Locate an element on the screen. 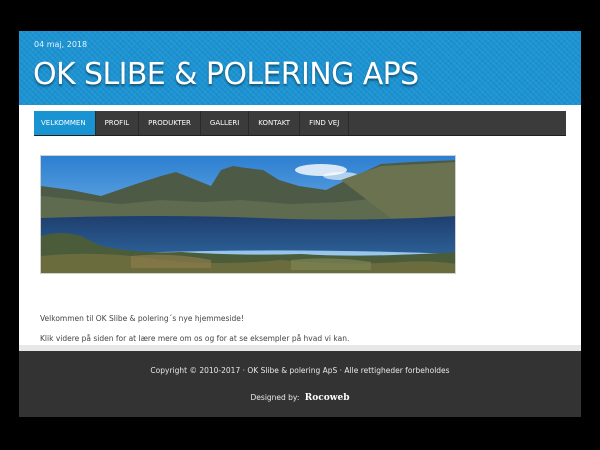 The height and width of the screenshot is (450, 600). nav-item-velkommen: VELKOMMEN is located at coordinates (65, 123).